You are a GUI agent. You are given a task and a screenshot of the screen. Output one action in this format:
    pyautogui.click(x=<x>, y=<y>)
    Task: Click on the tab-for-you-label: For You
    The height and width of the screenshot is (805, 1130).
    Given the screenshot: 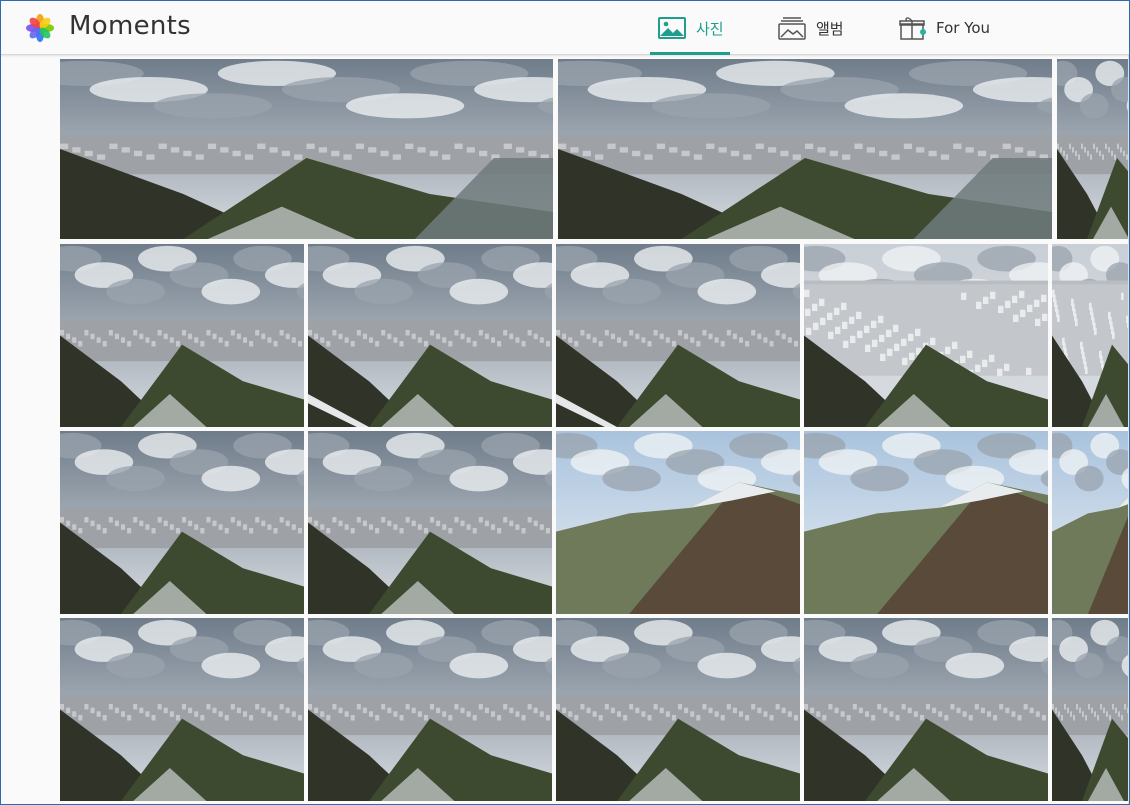 What is the action you would take?
    pyautogui.click(x=963, y=28)
    